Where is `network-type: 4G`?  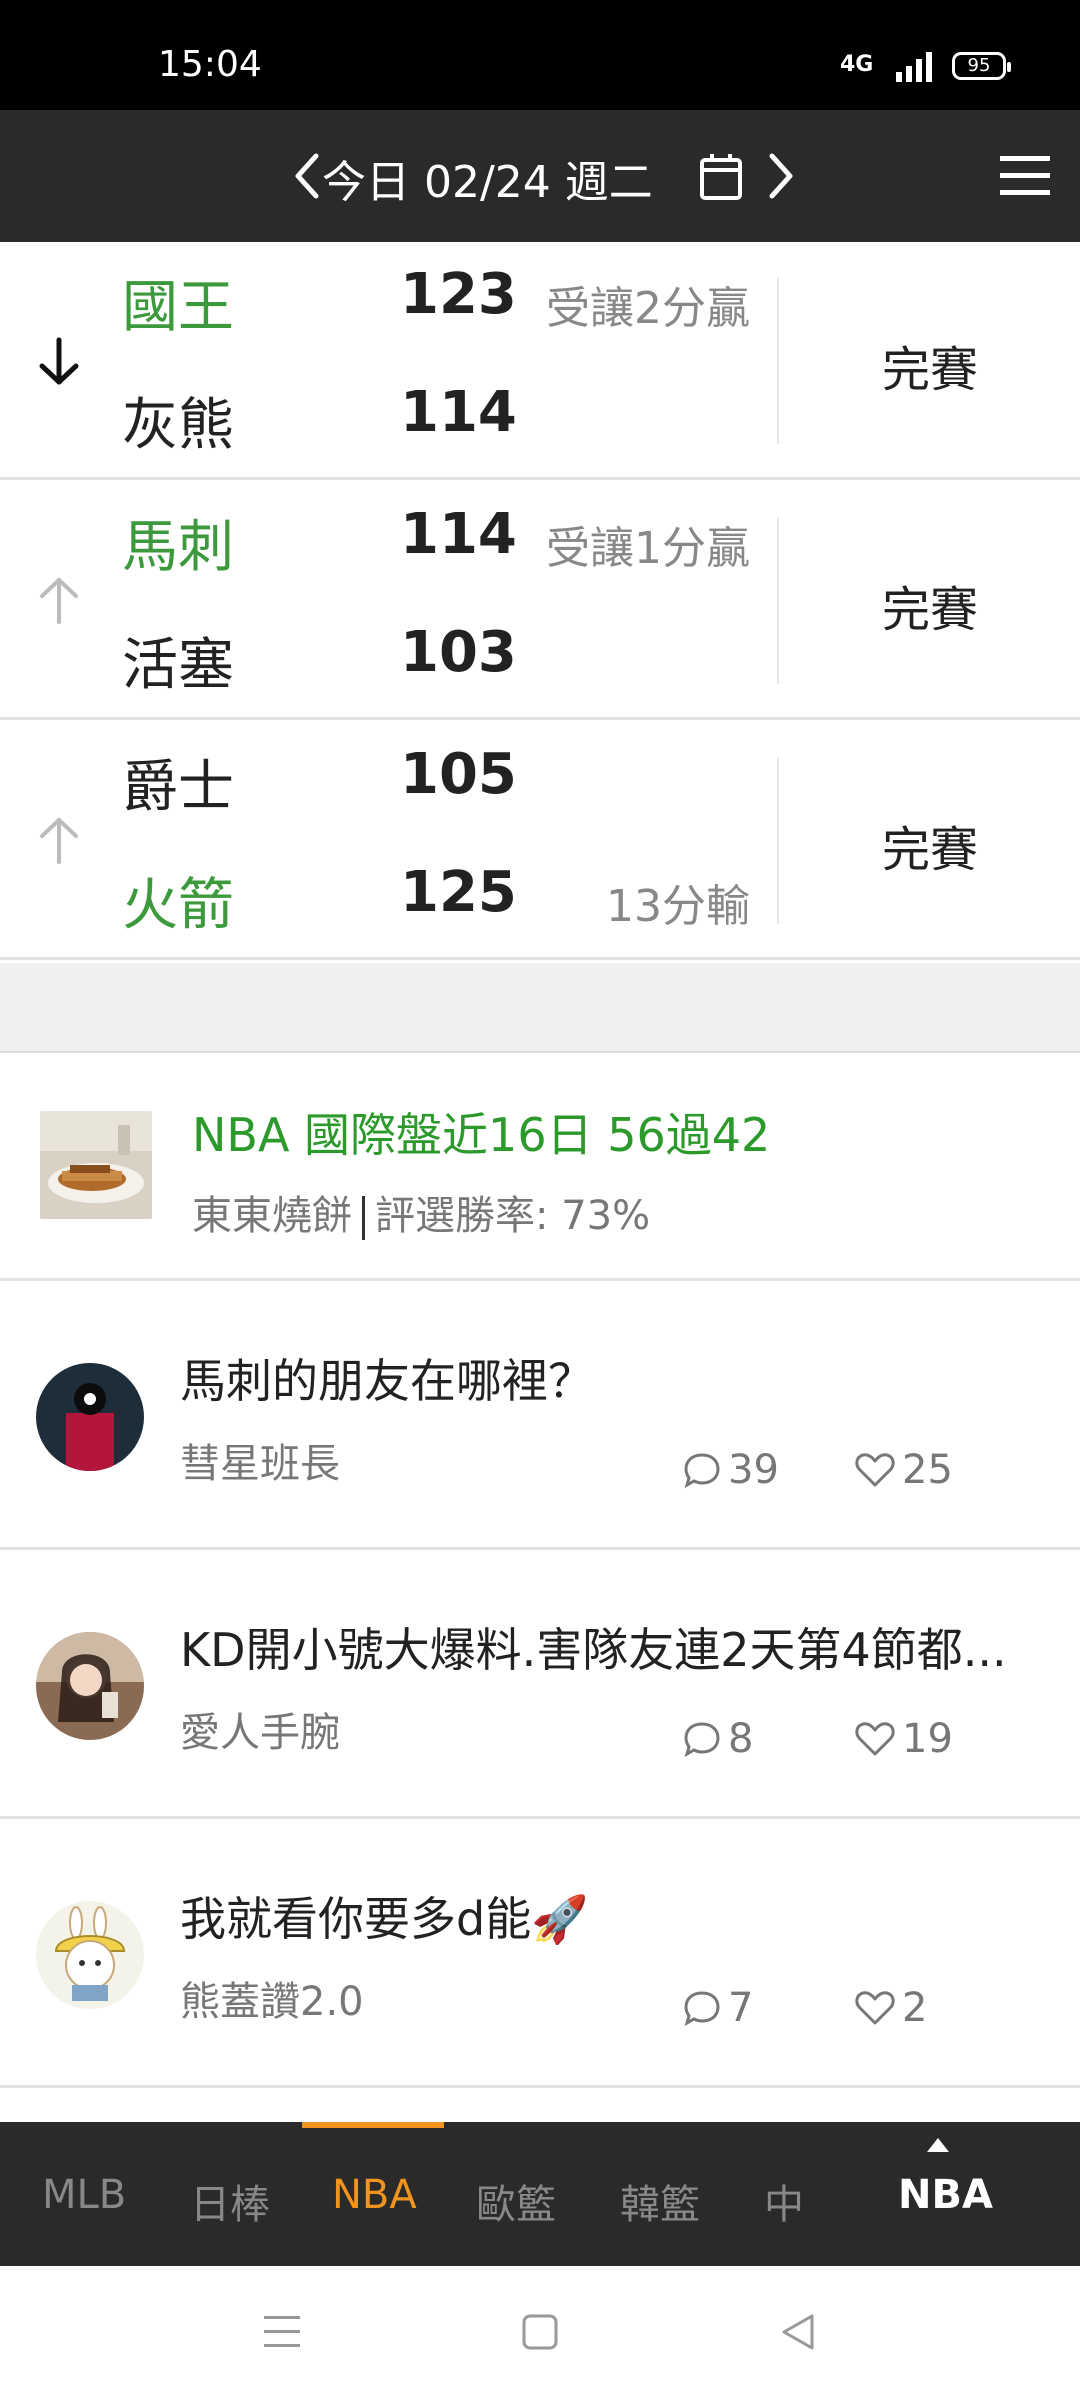
network-type: 4G is located at coordinates (857, 64).